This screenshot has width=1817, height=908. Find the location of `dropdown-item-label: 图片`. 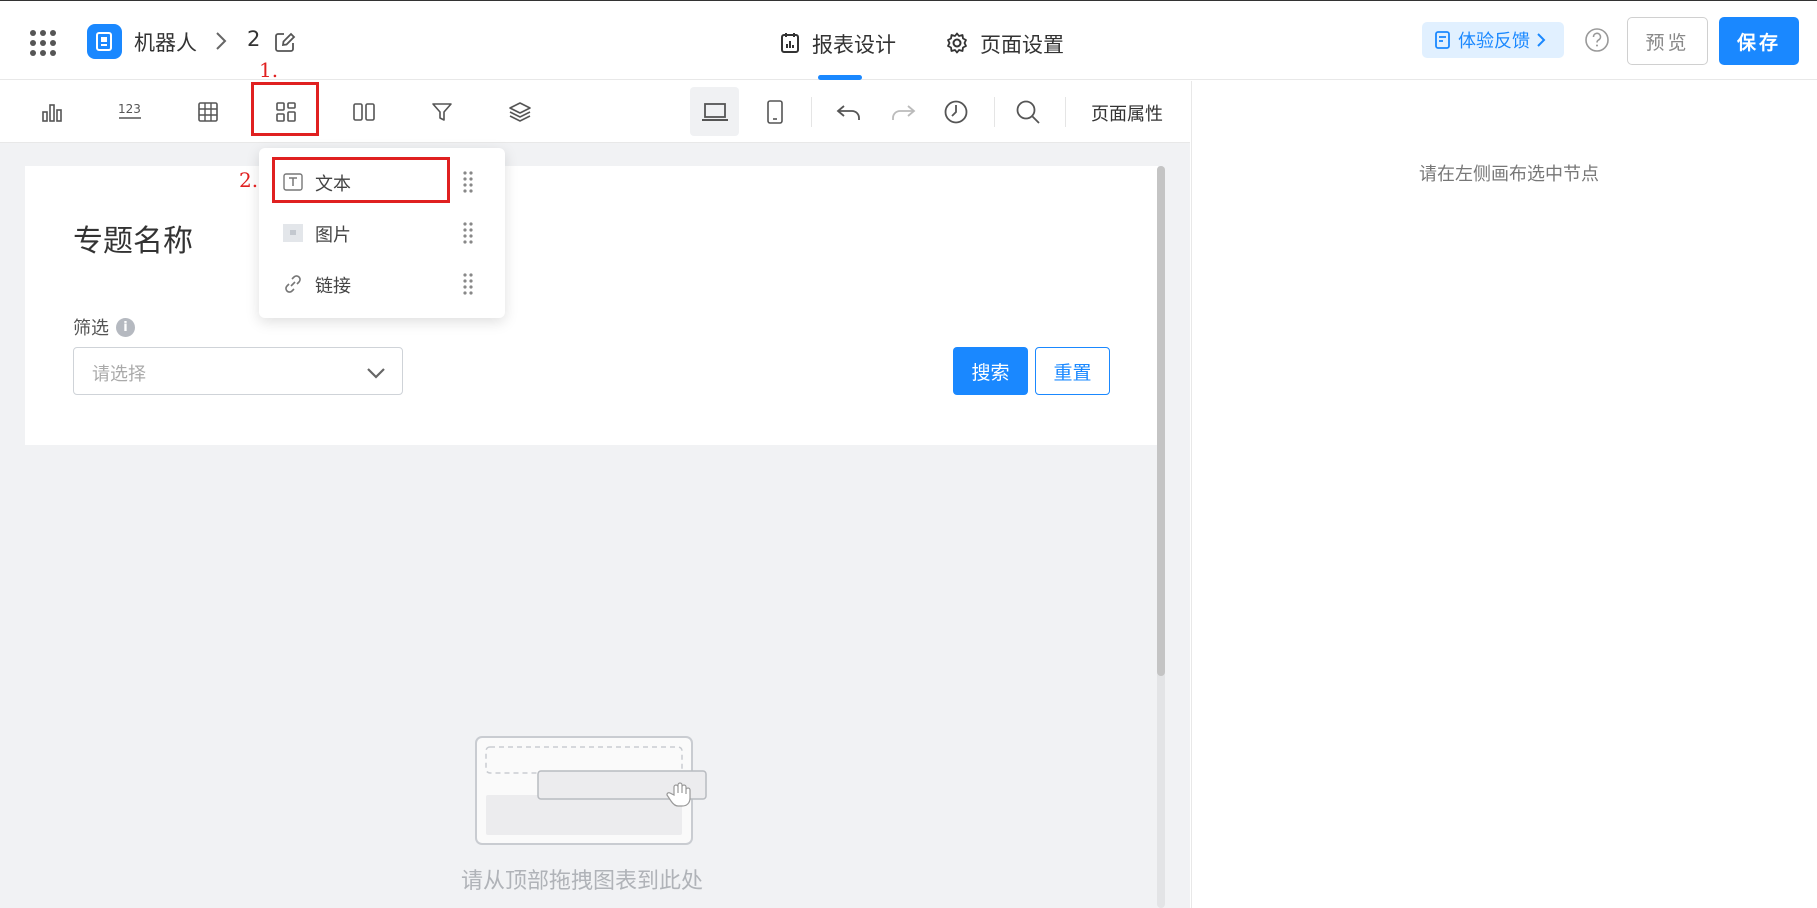

dropdown-item-label: 图片 is located at coordinates (333, 235).